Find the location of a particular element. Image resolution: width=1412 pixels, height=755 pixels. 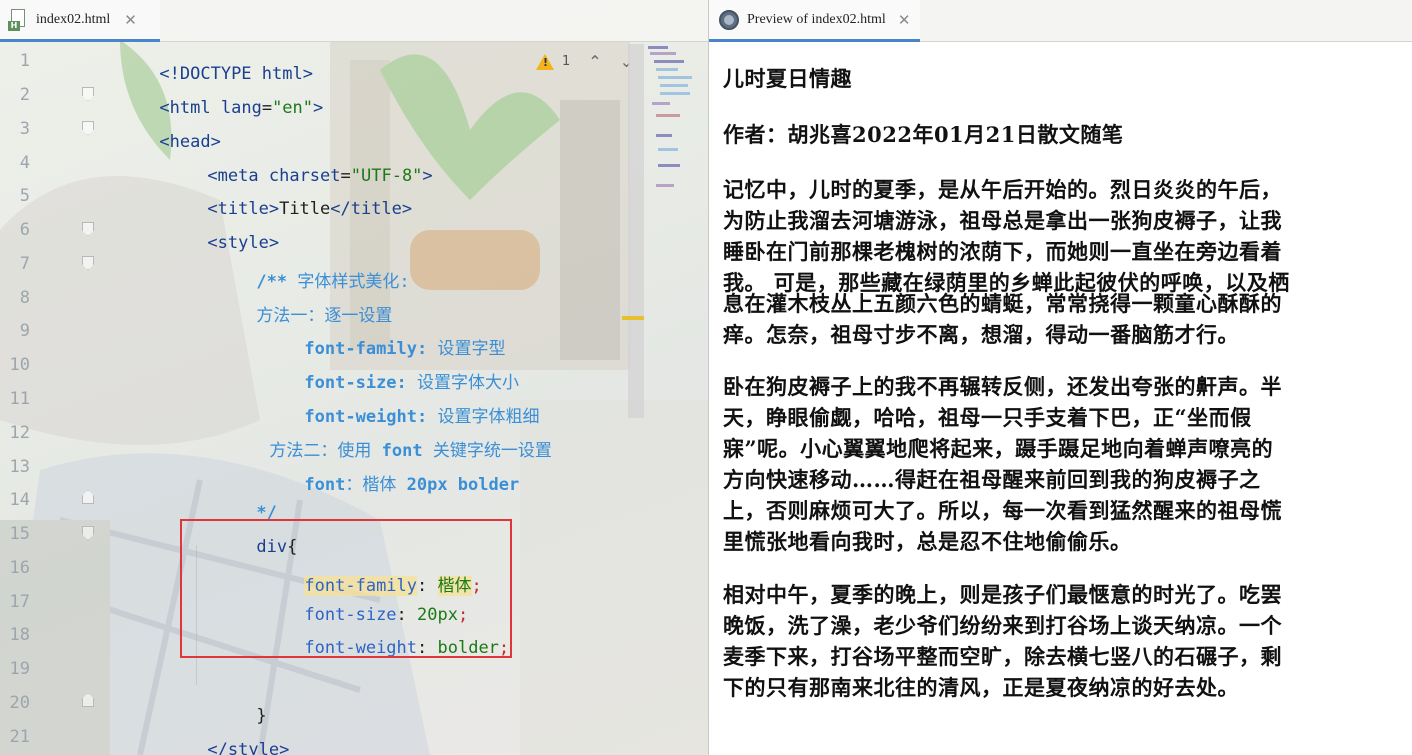

tab-index02-html: H index02.html ✕ is located at coordinates (80, 21).